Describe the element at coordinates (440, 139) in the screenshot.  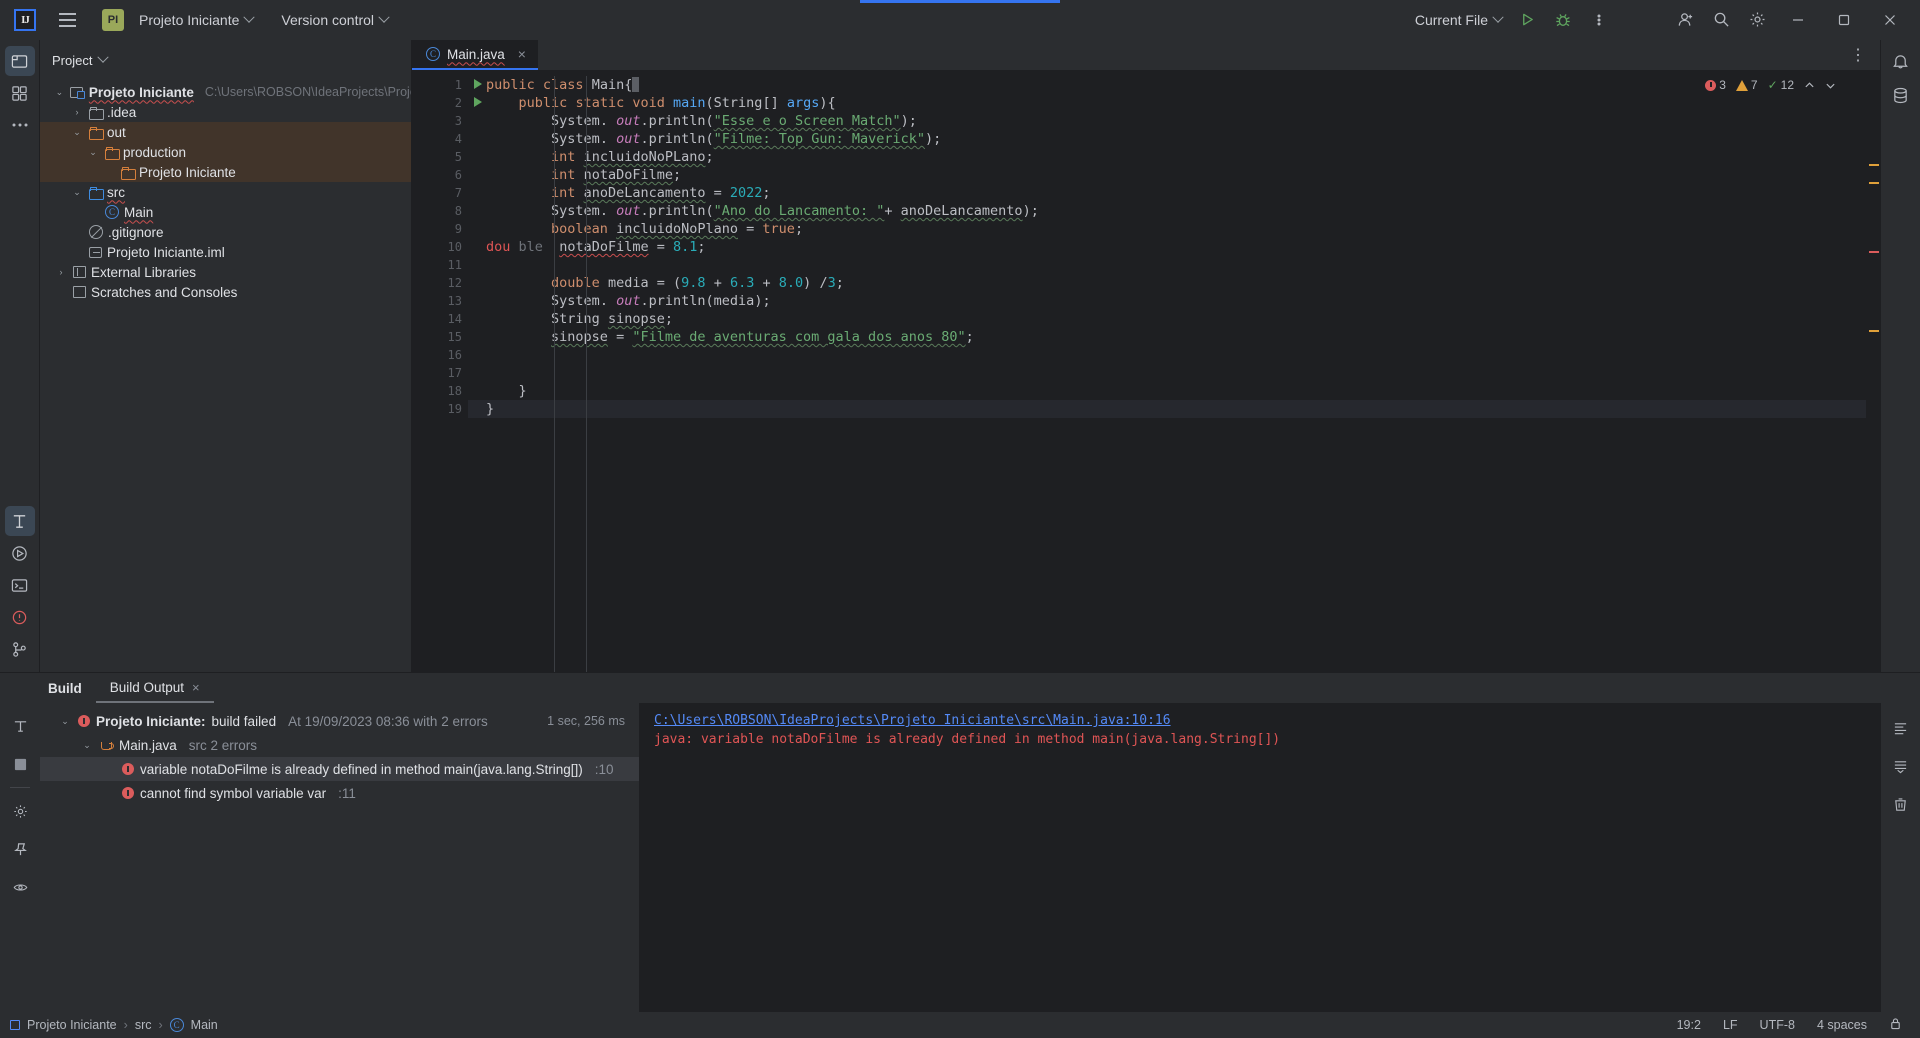
I see `line-number: 4` at that location.